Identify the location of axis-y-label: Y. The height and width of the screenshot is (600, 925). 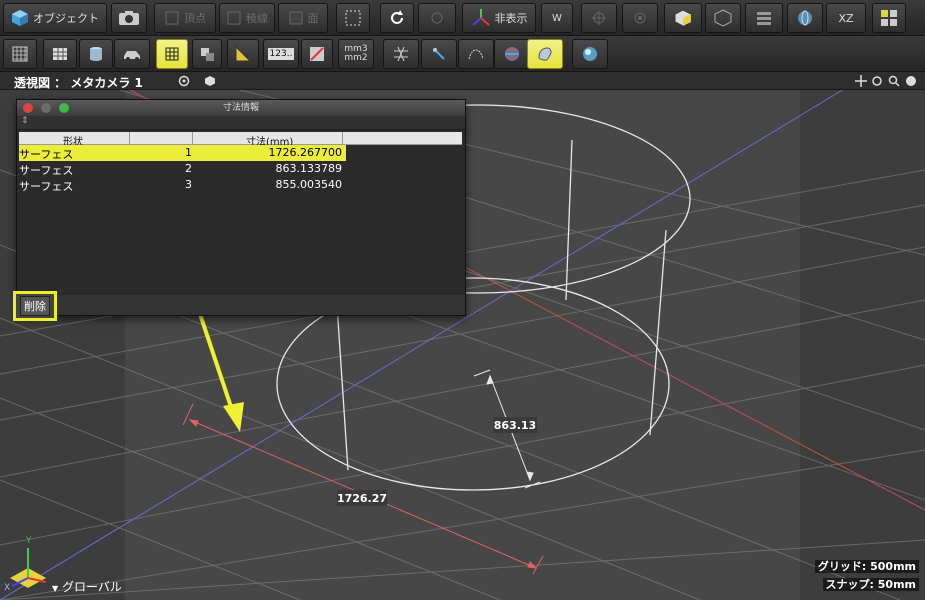
(28, 541).